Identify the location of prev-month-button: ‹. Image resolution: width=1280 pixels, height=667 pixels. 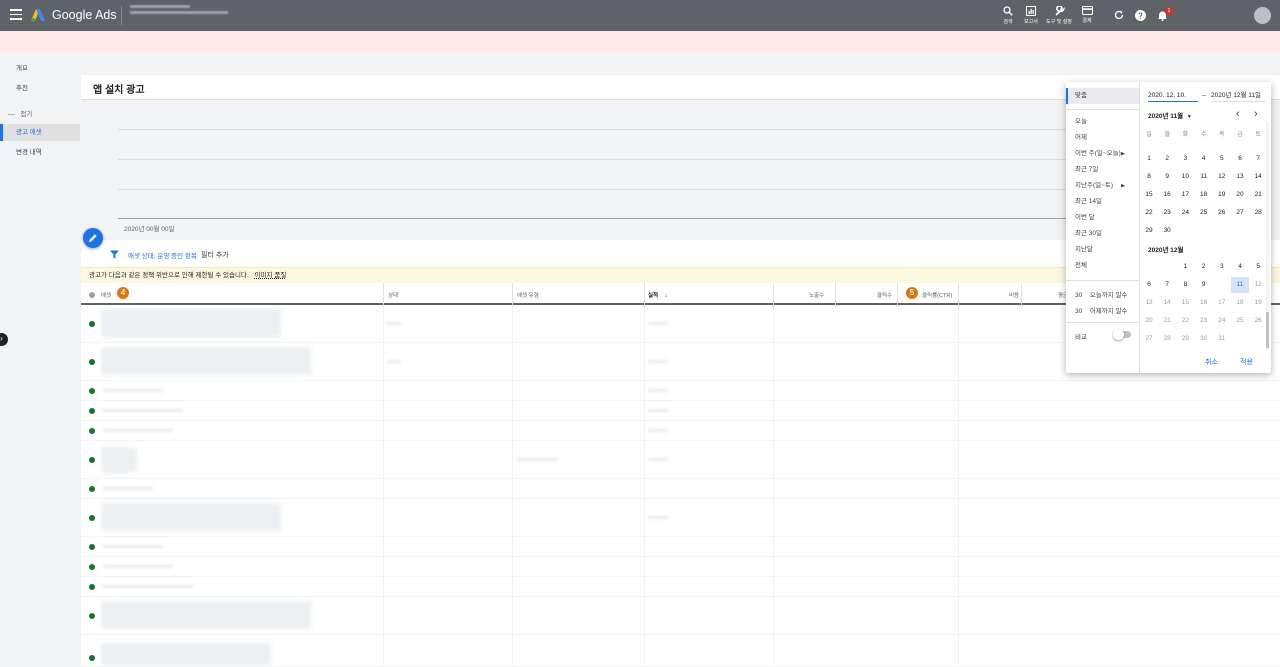
(1238, 114).